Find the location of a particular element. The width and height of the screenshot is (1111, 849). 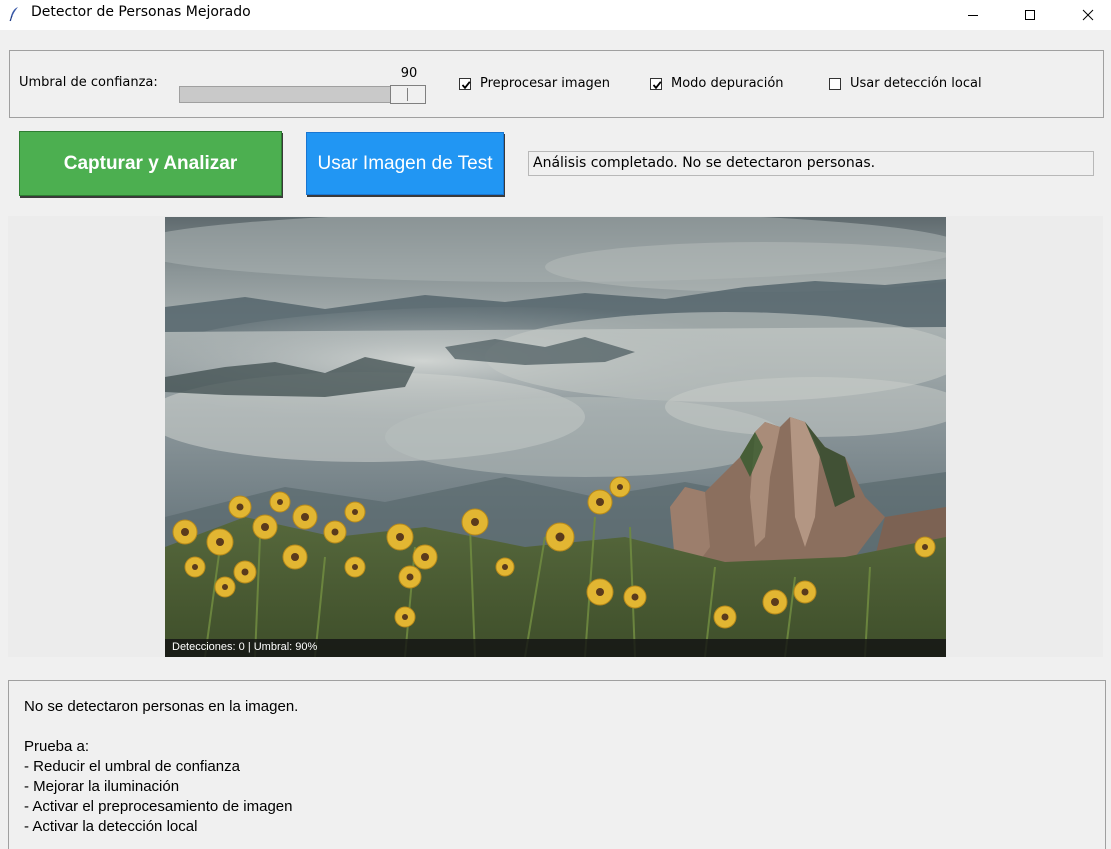

minimize-button is located at coordinates (973, 15).